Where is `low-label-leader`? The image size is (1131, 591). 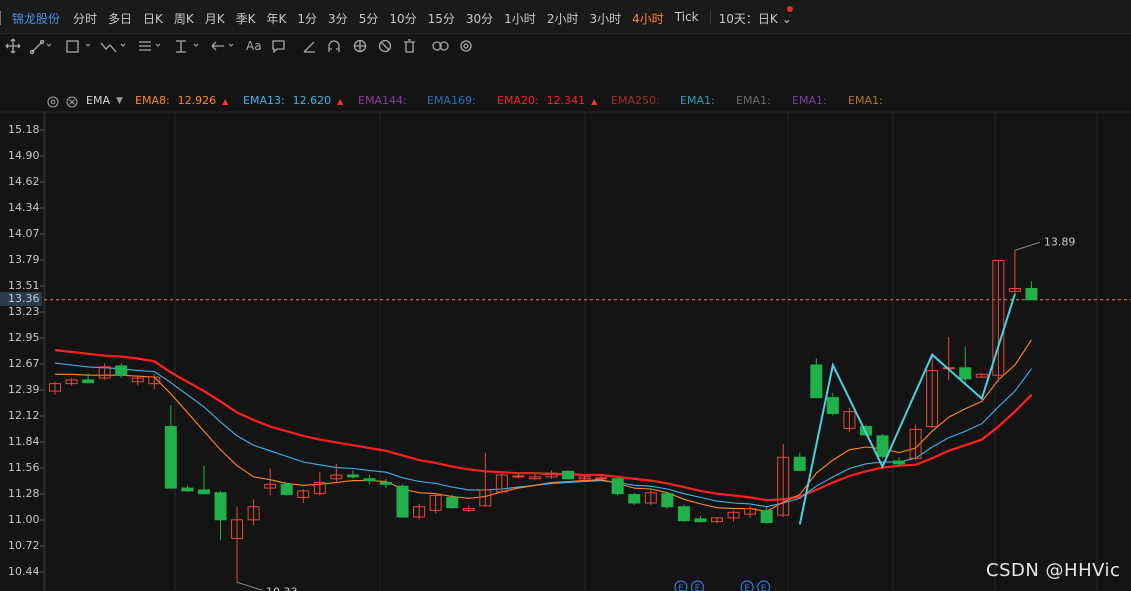 low-label-leader is located at coordinates (249, 586).